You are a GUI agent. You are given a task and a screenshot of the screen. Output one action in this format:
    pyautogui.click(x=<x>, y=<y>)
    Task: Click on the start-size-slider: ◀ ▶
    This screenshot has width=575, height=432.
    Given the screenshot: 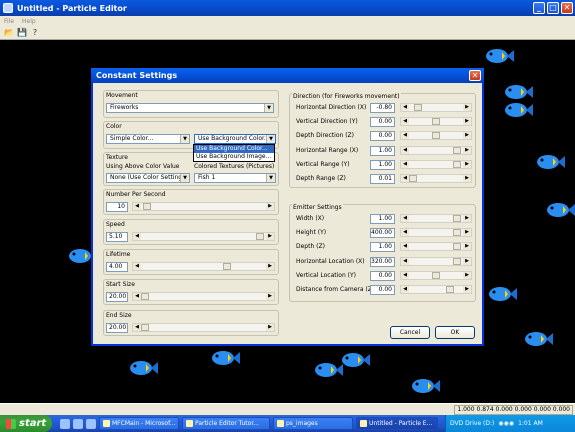 What is the action you would take?
    pyautogui.click(x=203, y=296)
    